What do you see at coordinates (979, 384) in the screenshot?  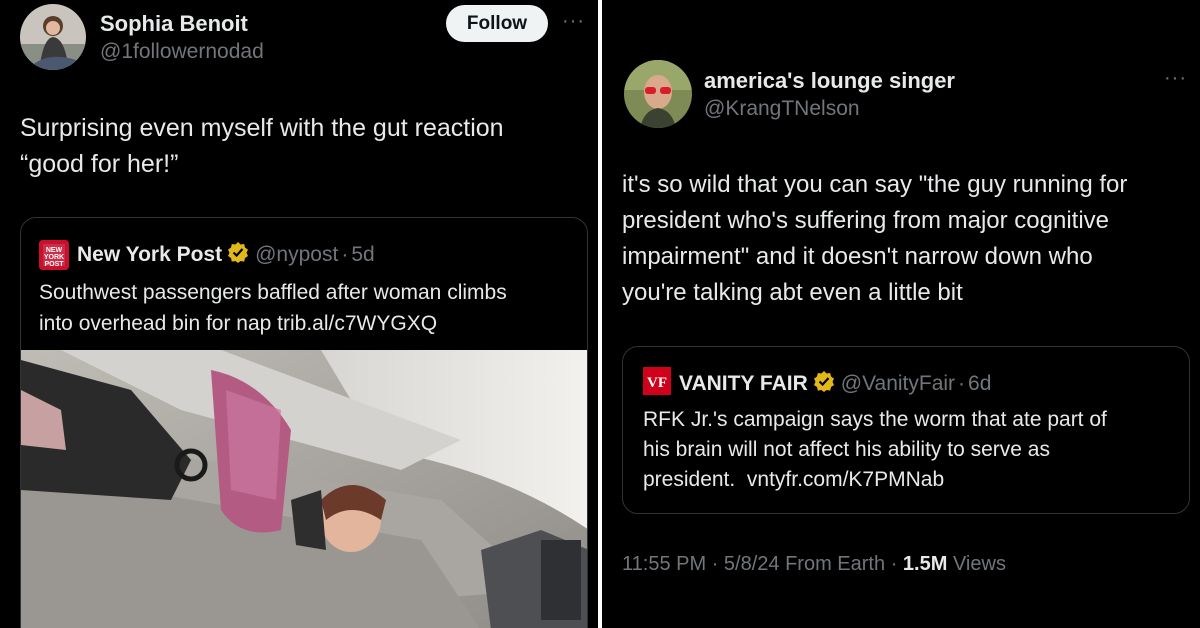 I see `quoted-time: 6d` at bounding box center [979, 384].